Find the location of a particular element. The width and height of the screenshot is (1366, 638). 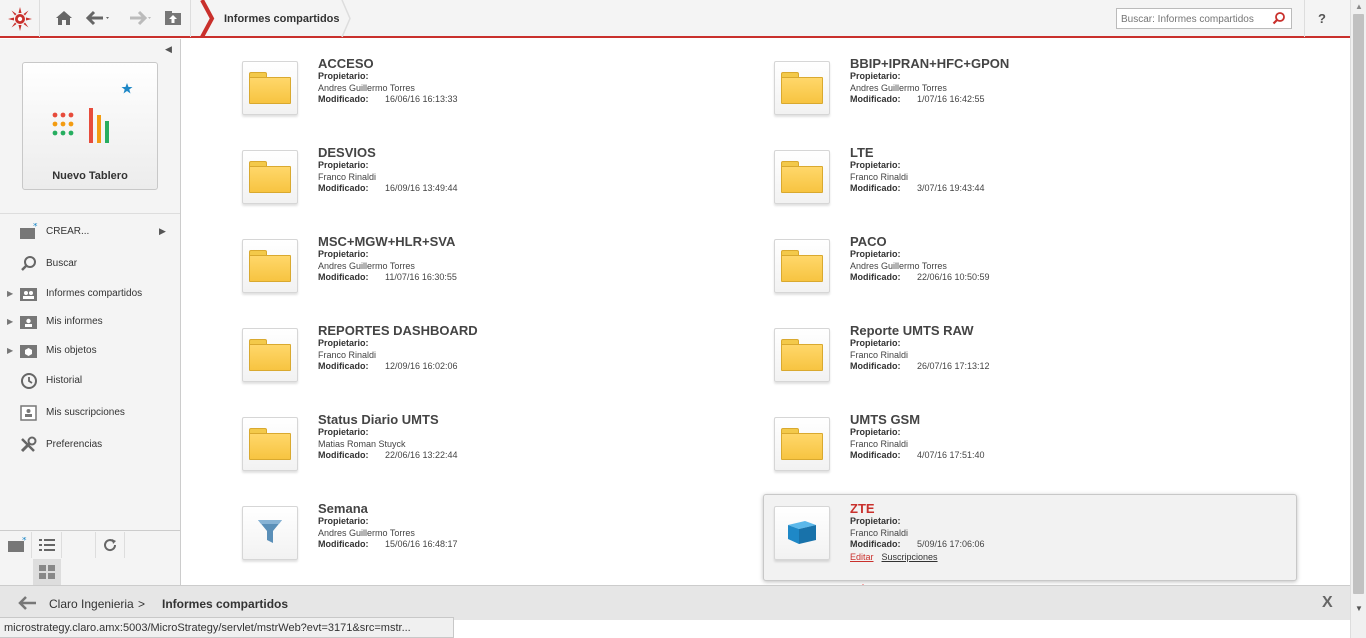

scroll-up-icon: ▲ is located at coordinates (1359, 6).